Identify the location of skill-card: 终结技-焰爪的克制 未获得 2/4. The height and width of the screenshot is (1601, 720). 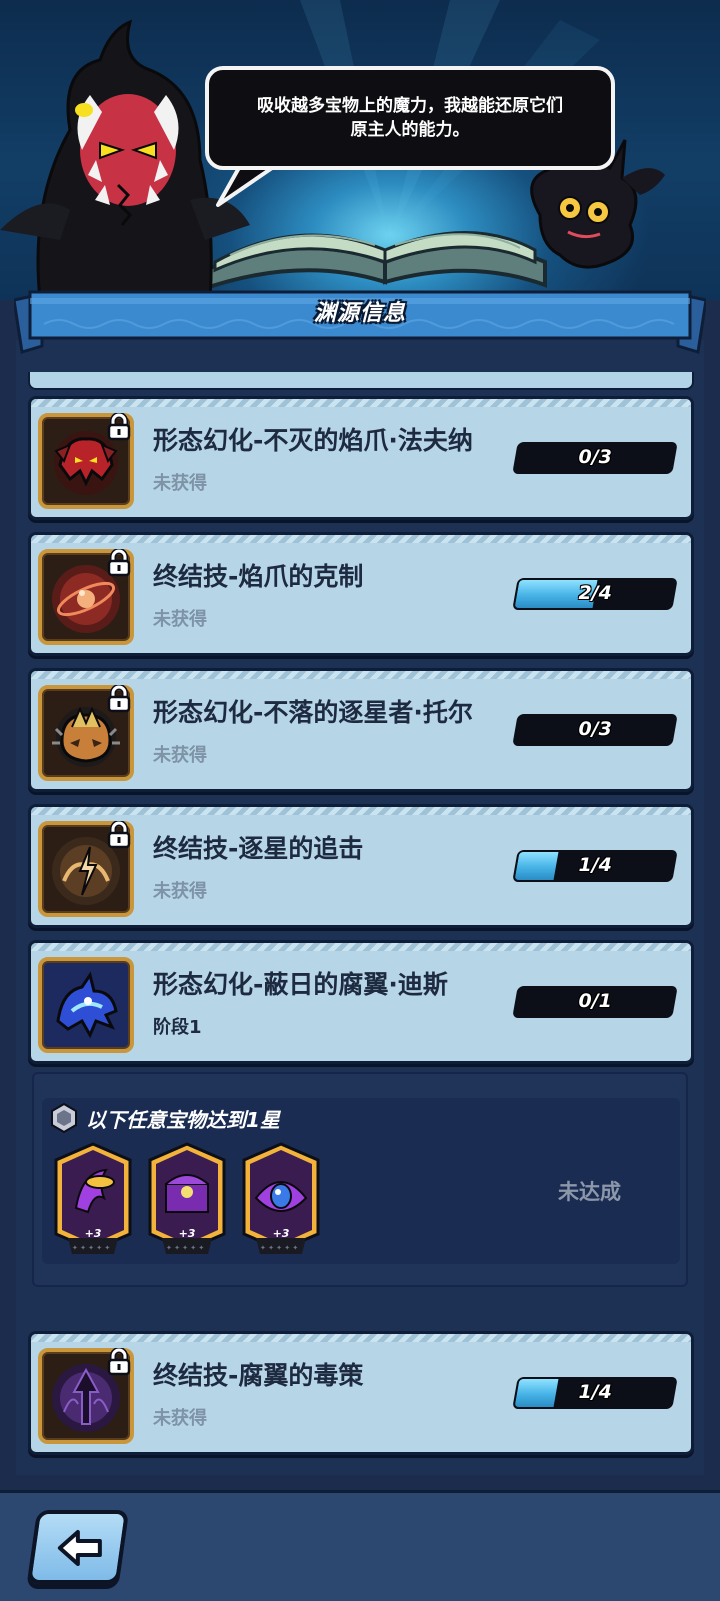
(361, 594).